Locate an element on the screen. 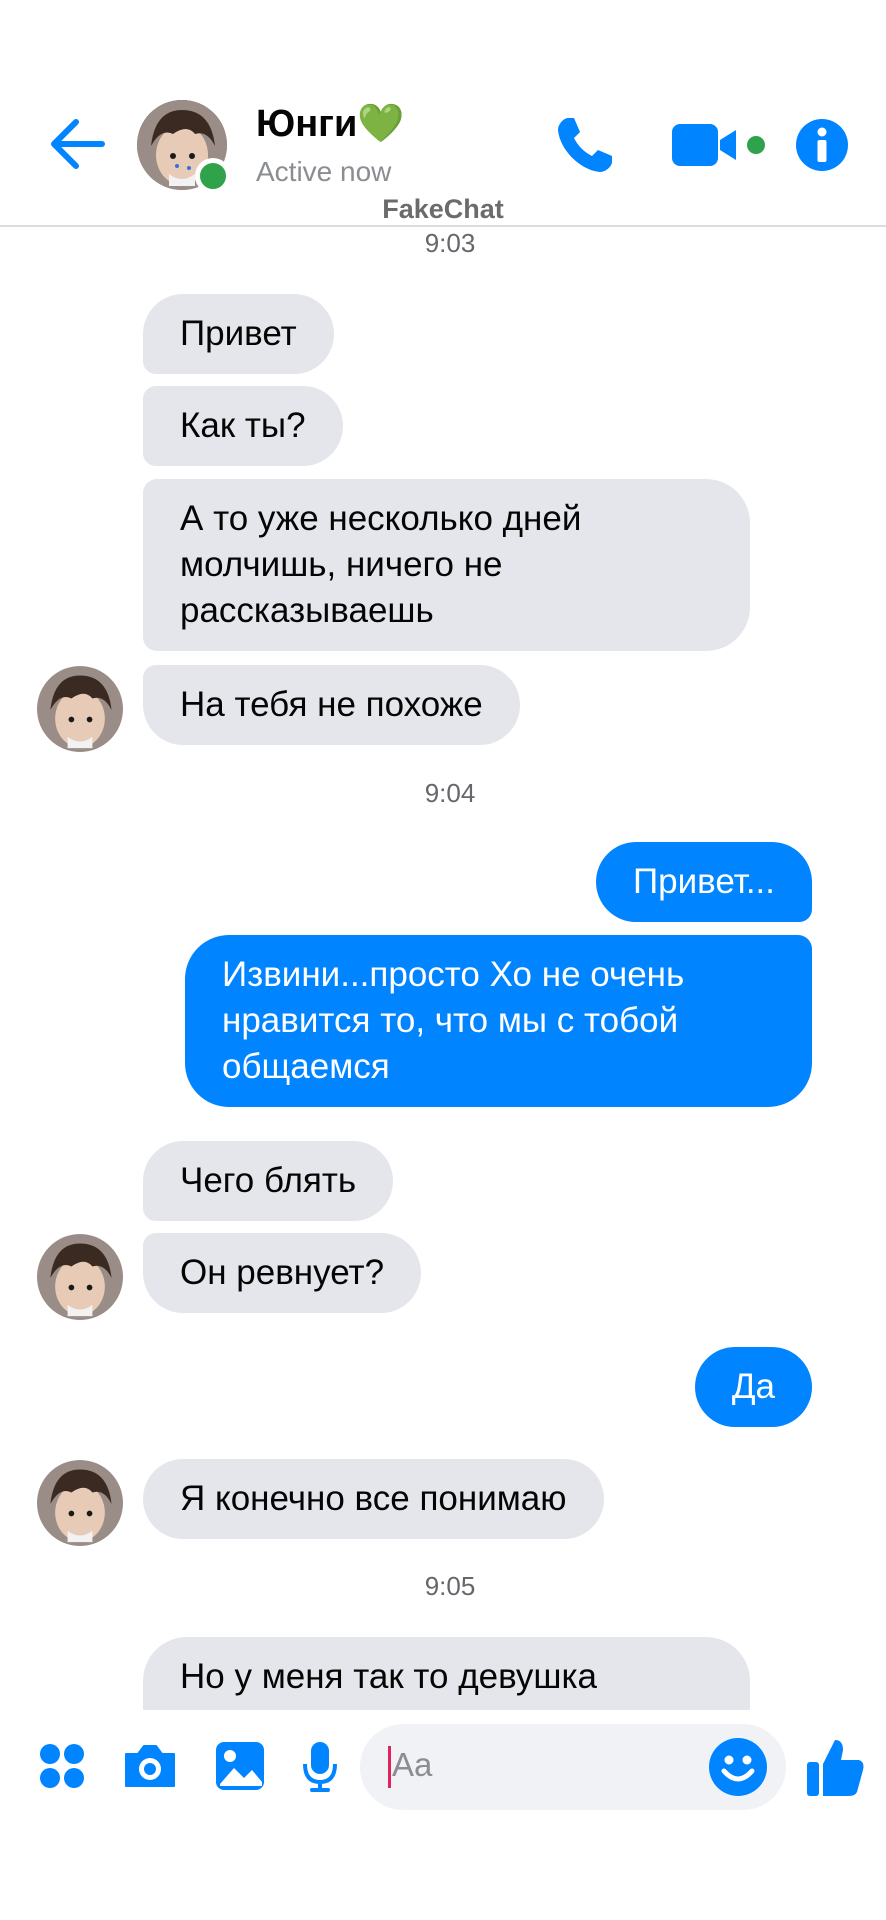 The width and height of the screenshot is (886, 1920). incoming-message-bubble: Он ревнует? is located at coordinates (282, 1273).